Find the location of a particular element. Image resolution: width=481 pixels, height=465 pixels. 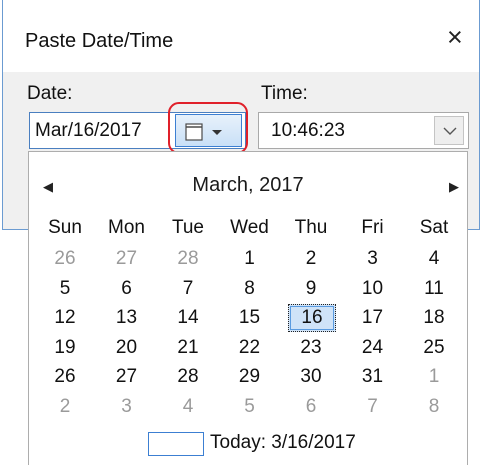

day-cell: 20 is located at coordinates (127, 348).